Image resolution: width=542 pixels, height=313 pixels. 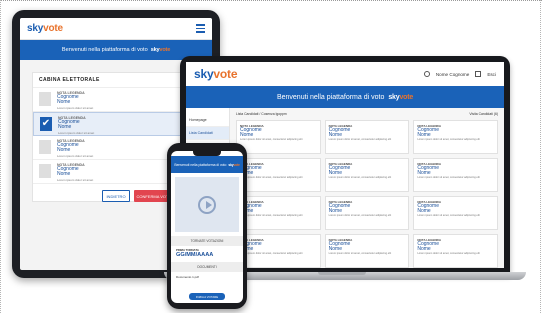 What do you see at coordinates (207, 277) in the screenshot?
I see `document-link: Documento 1.pdf` at bounding box center [207, 277].